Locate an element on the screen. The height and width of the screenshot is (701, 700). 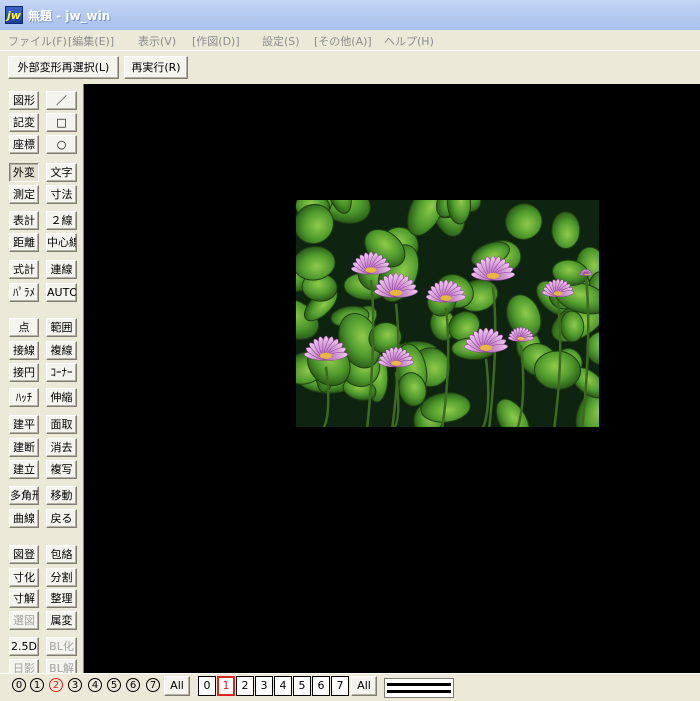
layer-group-6-button: 6 is located at coordinates (133, 686).